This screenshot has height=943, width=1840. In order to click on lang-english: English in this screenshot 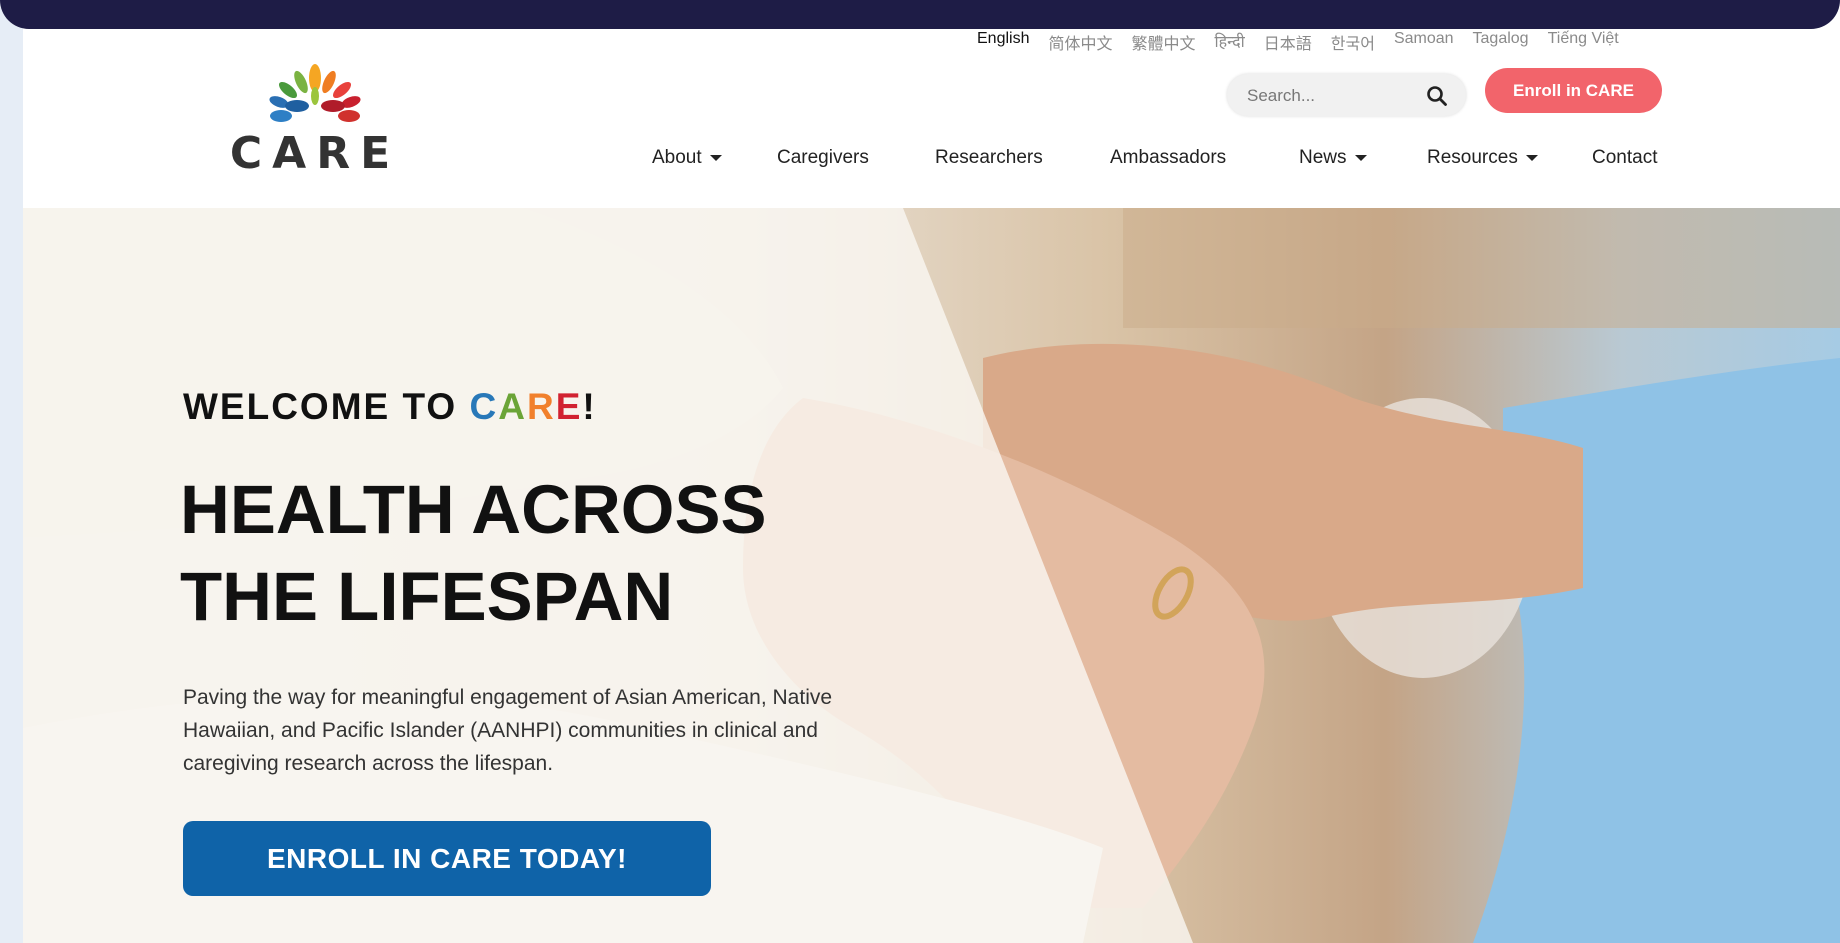, I will do `click(1003, 42)`.